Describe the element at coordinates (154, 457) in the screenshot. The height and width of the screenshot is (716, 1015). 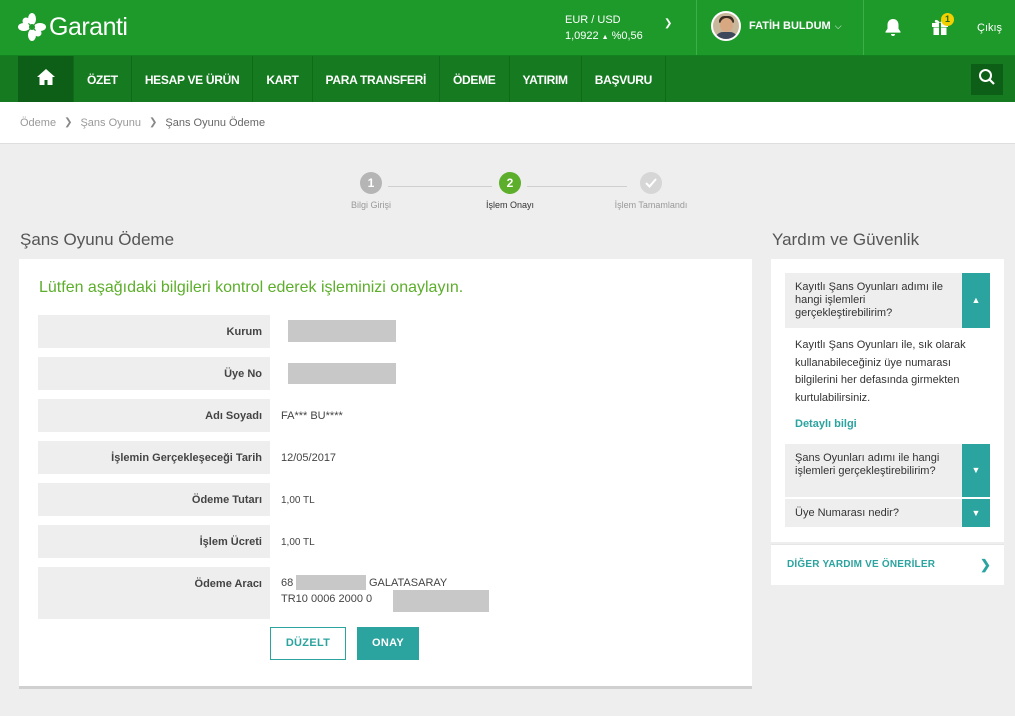
I see `row-label: İşlemin Gerçekleşeceği Tarih` at that location.